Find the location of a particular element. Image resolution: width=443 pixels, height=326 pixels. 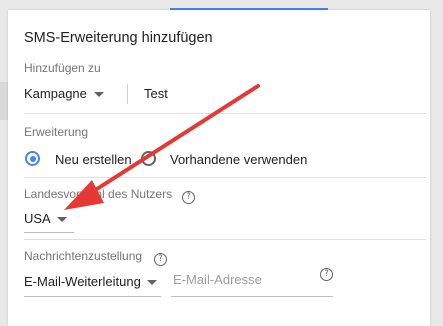

add-to-label: Hinzufügen zu is located at coordinates (62, 68).